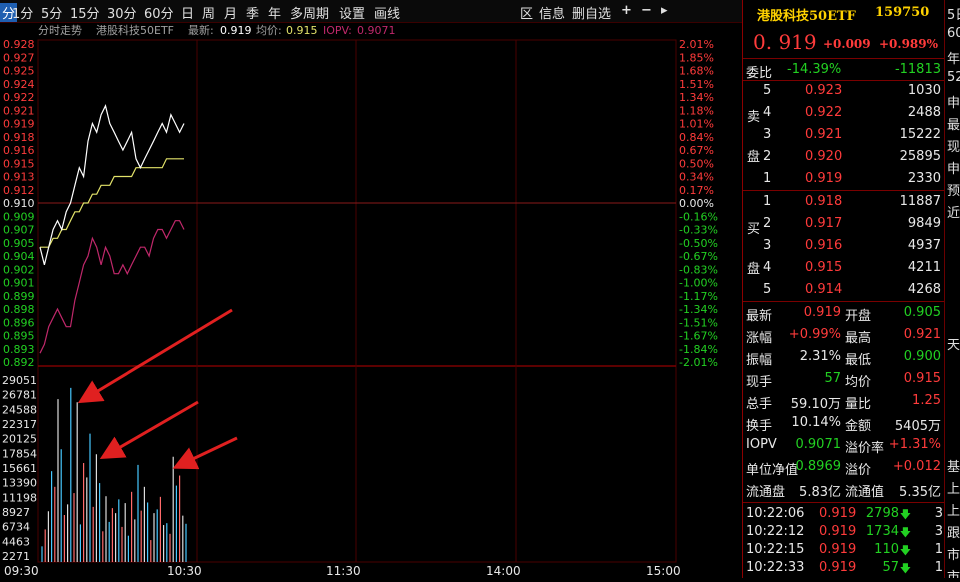 The height and width of the screenshot is (582, 960). I want to click on side-panel-label: 近, so click(953, 213).